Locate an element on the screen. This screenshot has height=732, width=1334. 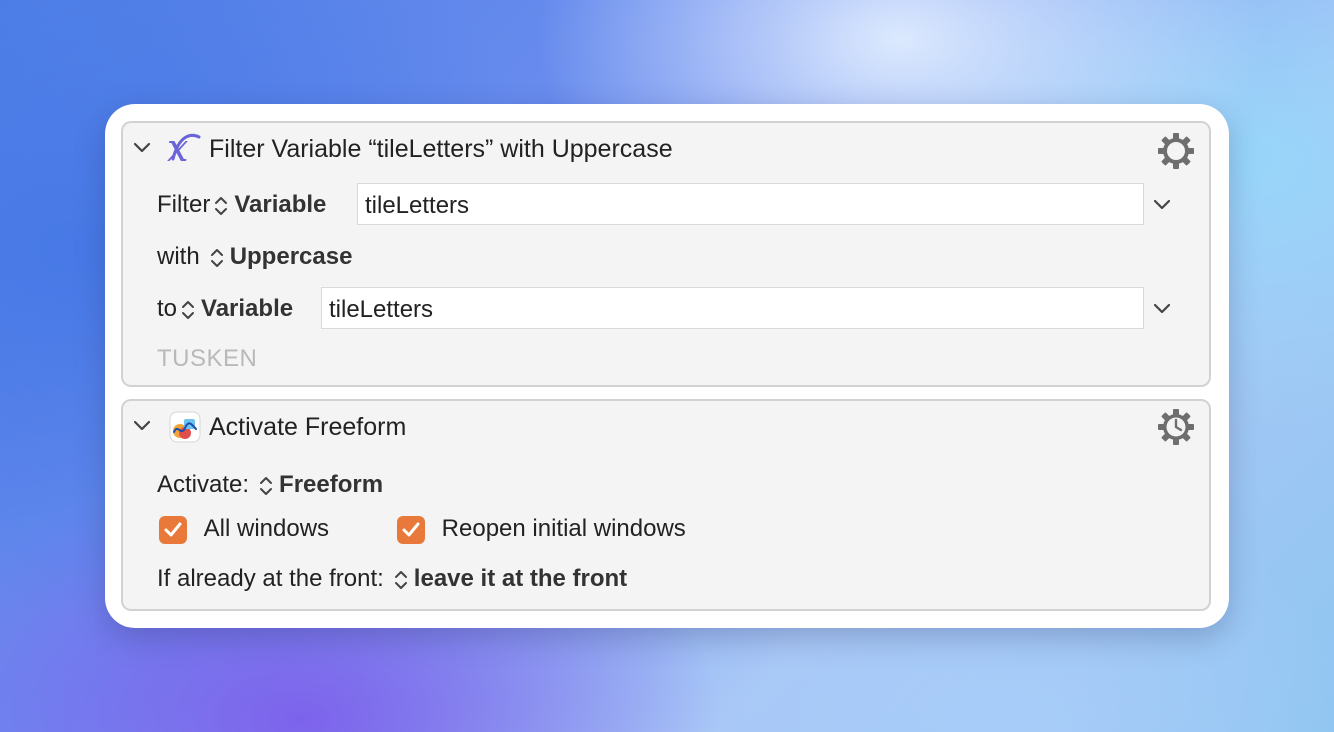
gear-clock-icon is located at coordinates (1176, 427).